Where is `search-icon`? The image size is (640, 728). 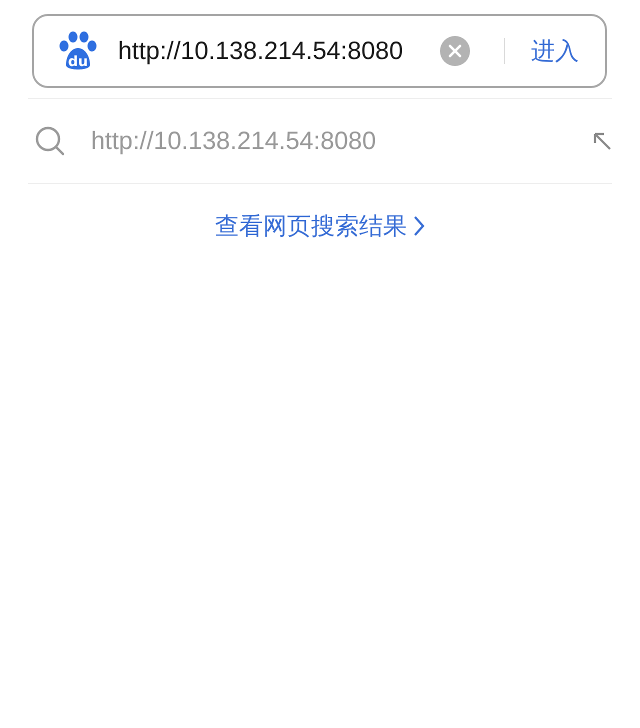
search-icon is located at coordinates (50, 141).